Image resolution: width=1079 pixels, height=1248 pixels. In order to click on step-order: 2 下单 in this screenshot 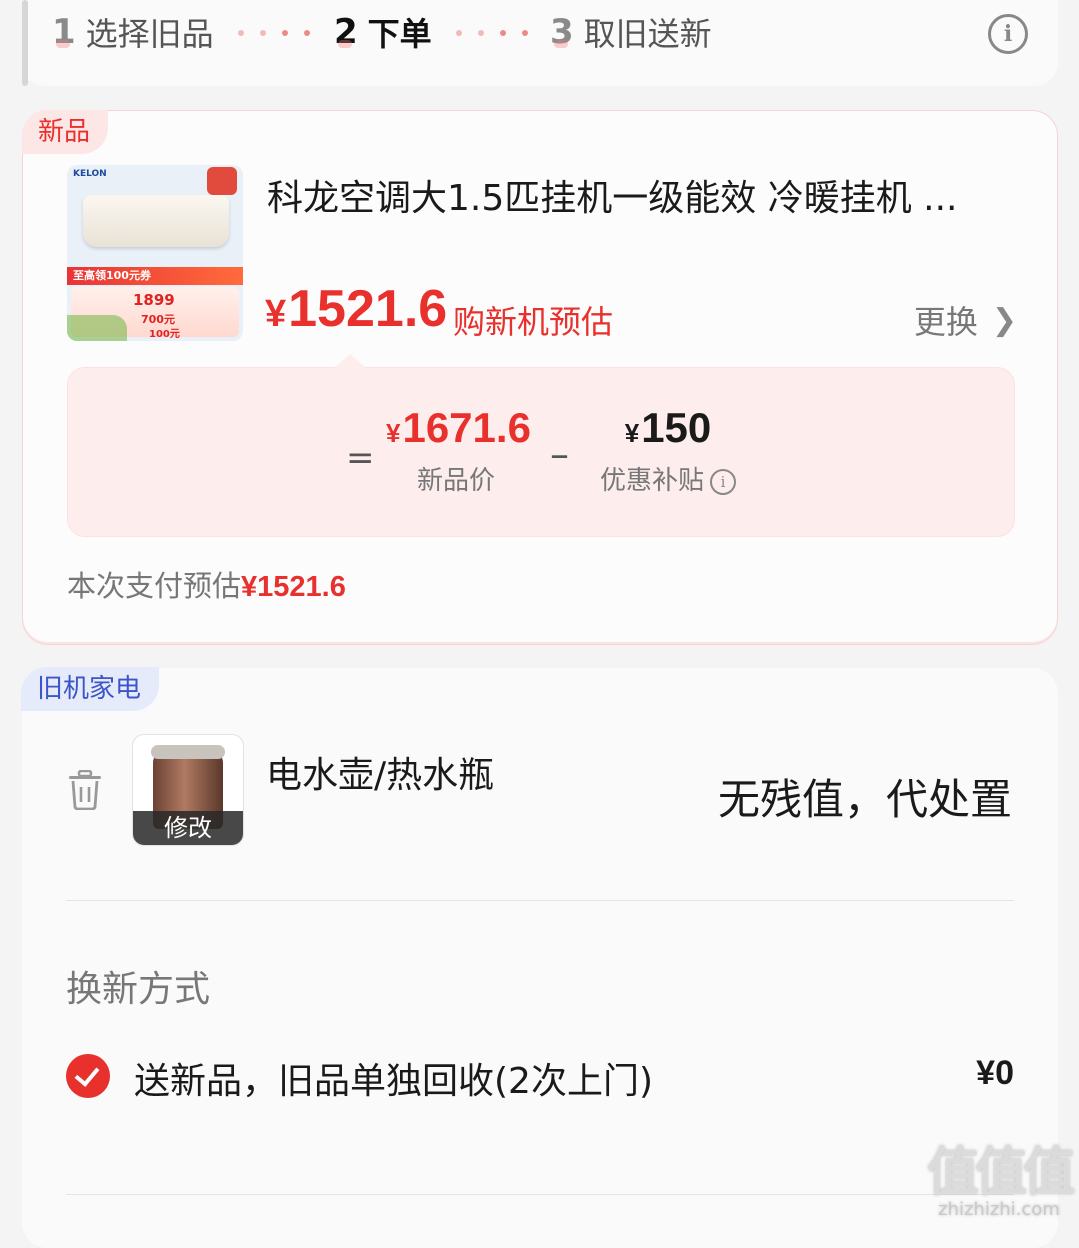, I will do `click(383, 32)`.